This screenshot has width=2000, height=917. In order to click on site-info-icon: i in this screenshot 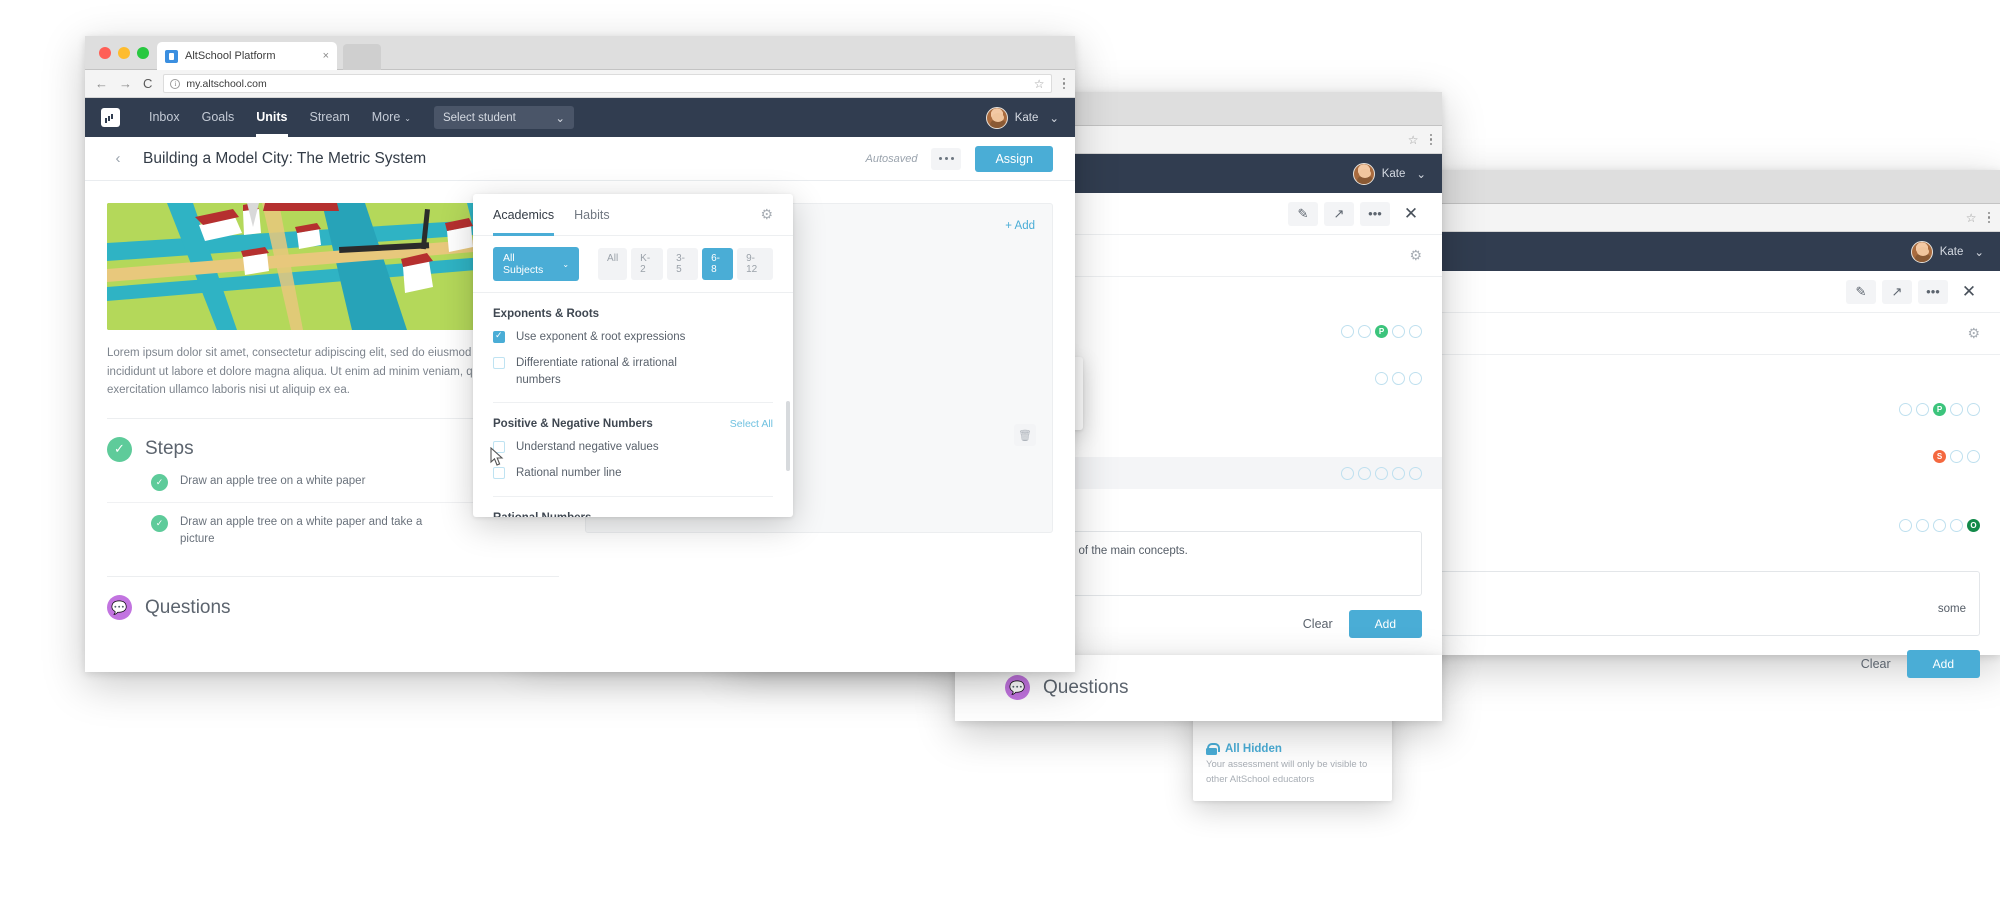, I will do `click(175, 83)`.